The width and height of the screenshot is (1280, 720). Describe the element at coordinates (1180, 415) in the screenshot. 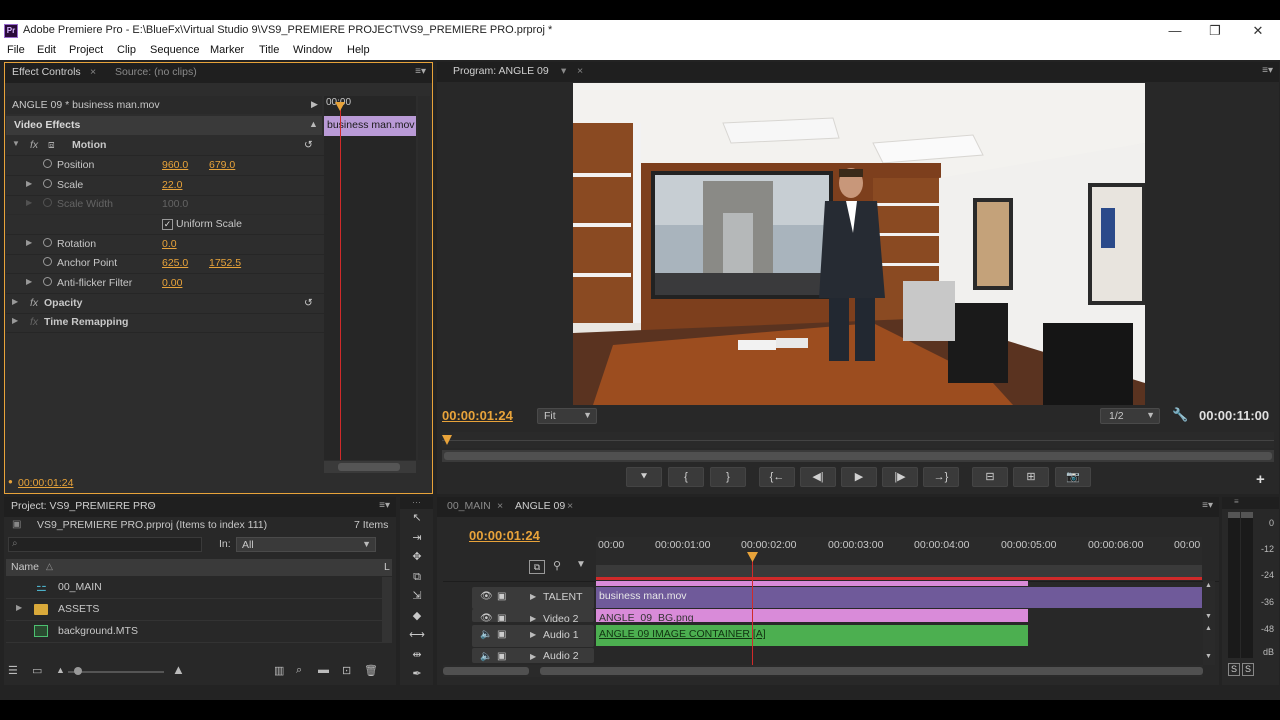

I see `wrench-icon: 🔧` at that location.